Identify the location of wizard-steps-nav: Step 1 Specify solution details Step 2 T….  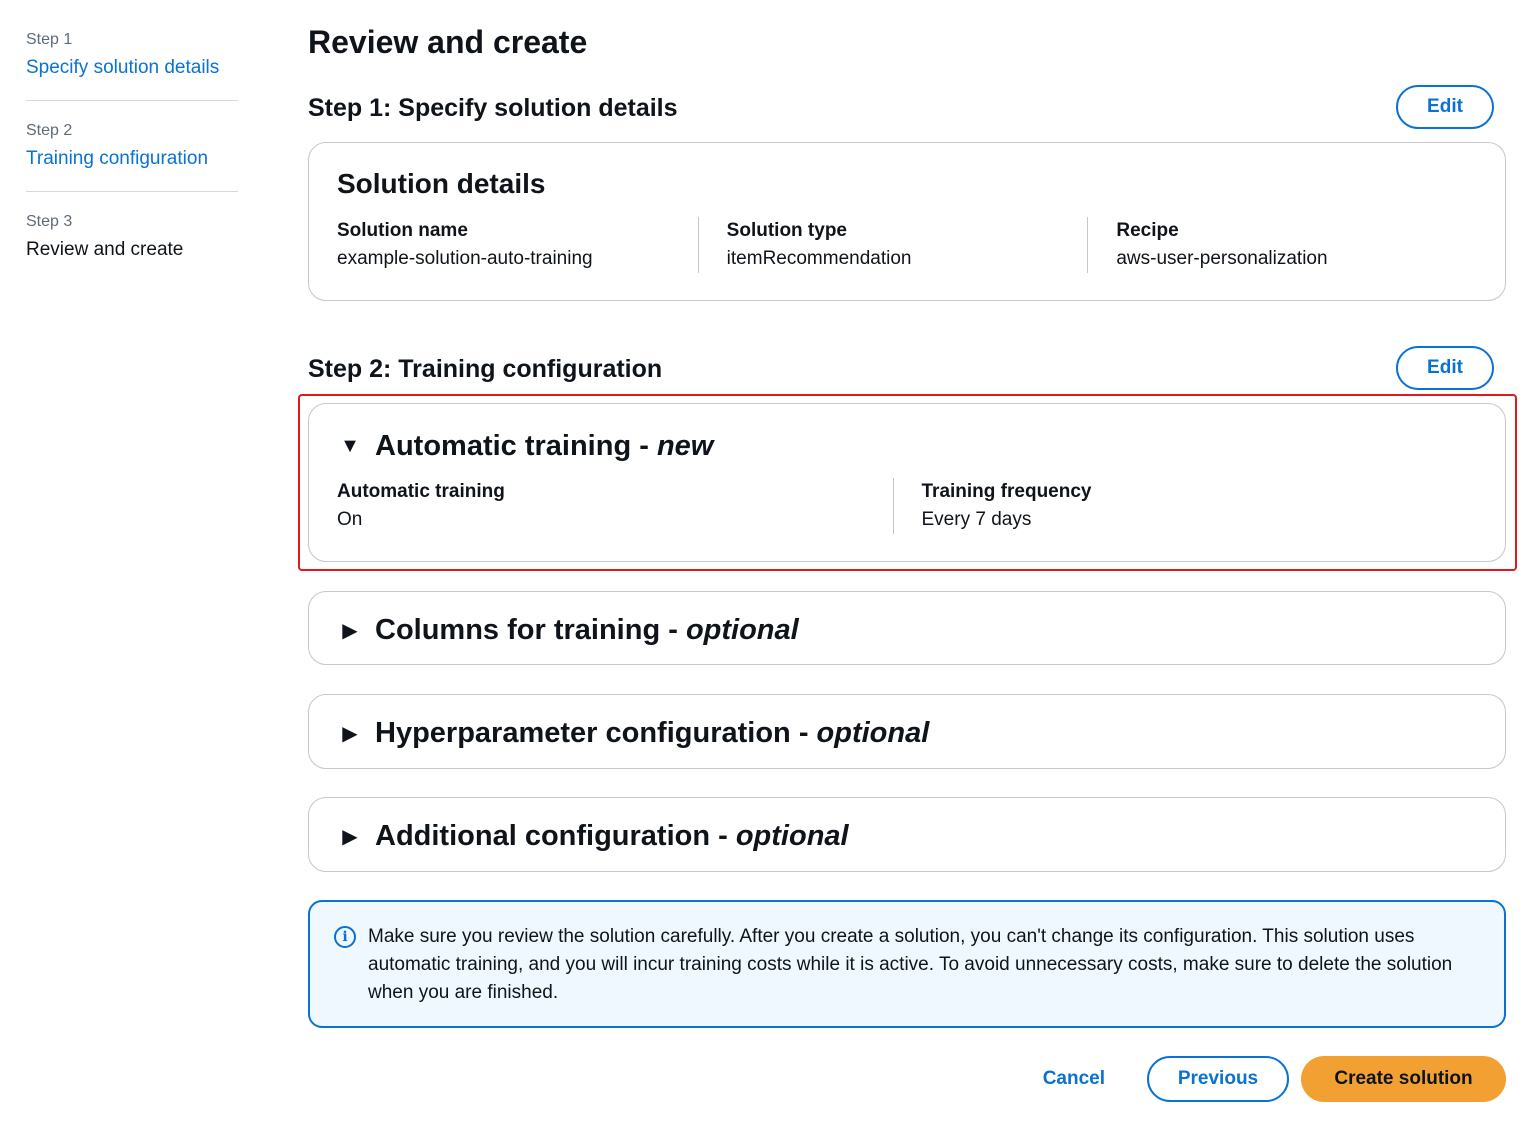
(132, 166).